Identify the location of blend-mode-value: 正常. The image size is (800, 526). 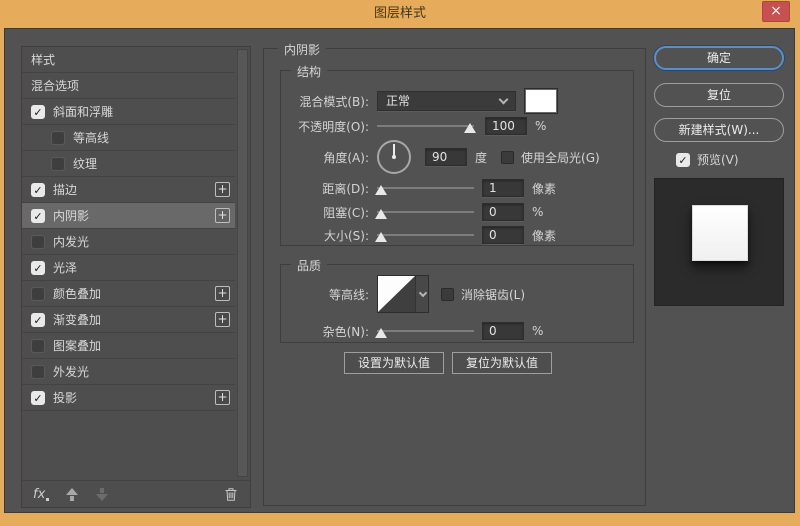
(398, 101).